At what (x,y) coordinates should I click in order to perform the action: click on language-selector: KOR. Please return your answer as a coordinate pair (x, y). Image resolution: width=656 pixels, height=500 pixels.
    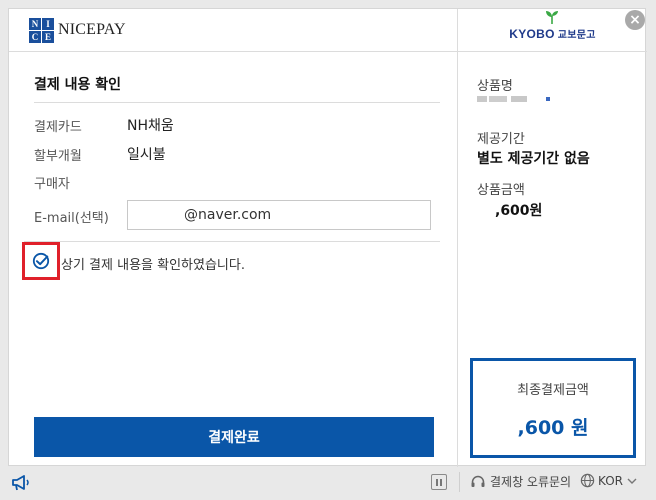
    Looking at the image, I should click on (609, 480).